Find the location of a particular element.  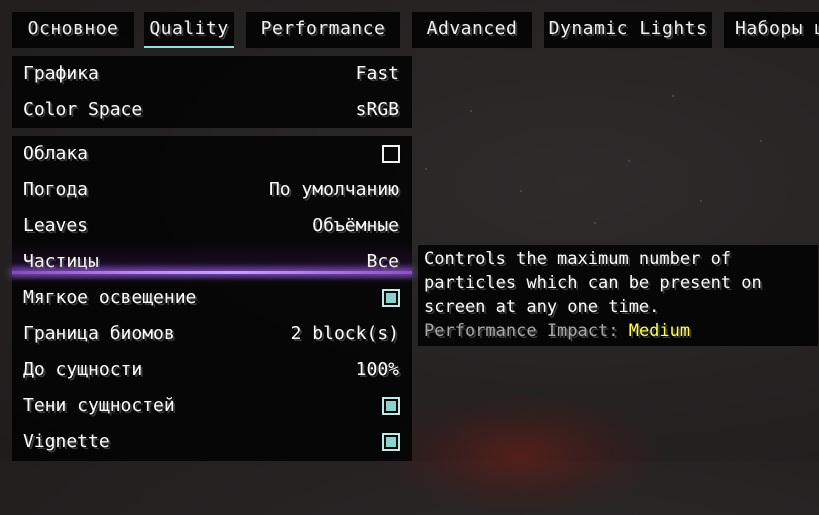

option-entity-shadows: Тени сущностей is located at coordinates (212, 406).